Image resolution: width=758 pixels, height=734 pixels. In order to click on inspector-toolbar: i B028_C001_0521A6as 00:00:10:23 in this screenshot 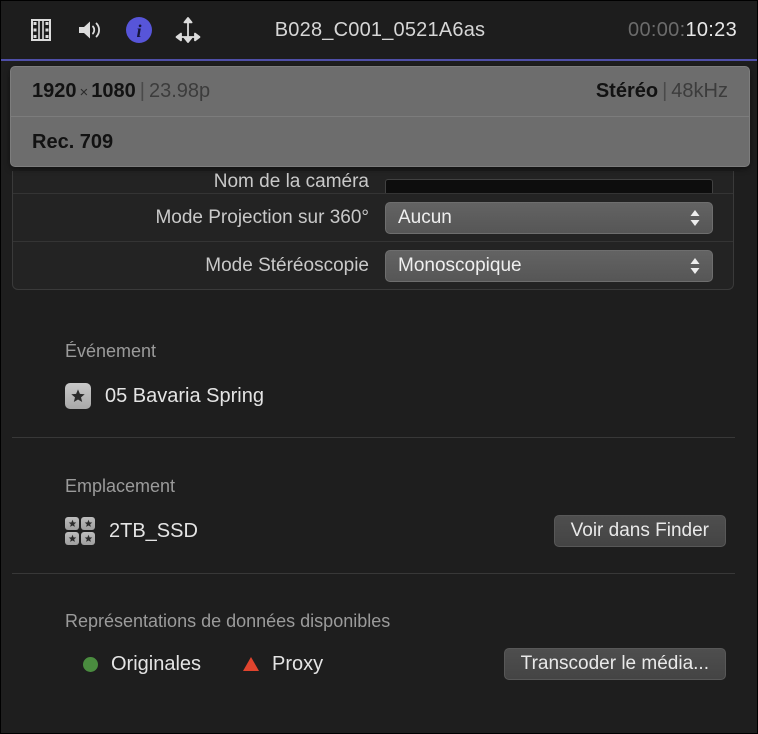, I will do `click(379, 31)`.